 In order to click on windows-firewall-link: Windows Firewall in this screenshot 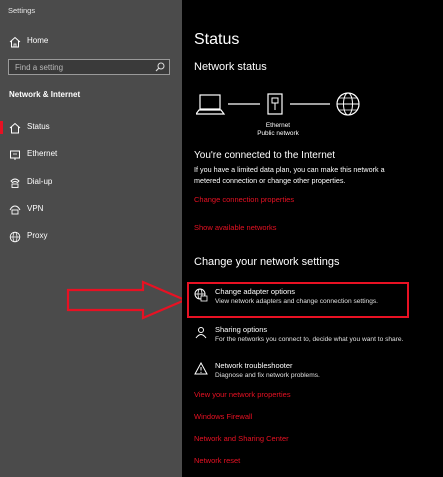, I will do `click(223, 416)`.